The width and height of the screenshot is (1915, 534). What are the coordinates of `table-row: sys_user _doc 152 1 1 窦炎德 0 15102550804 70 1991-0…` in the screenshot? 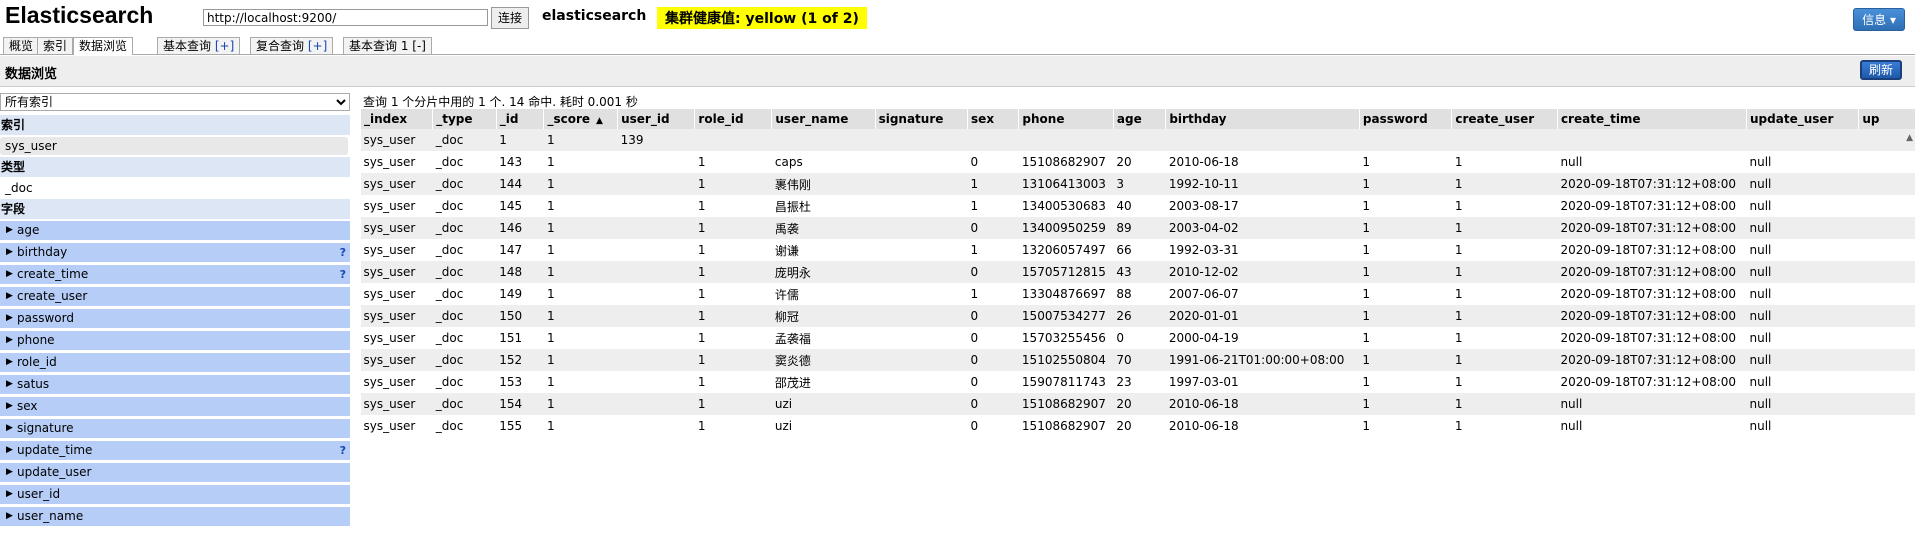 It's located at (1137, 360).